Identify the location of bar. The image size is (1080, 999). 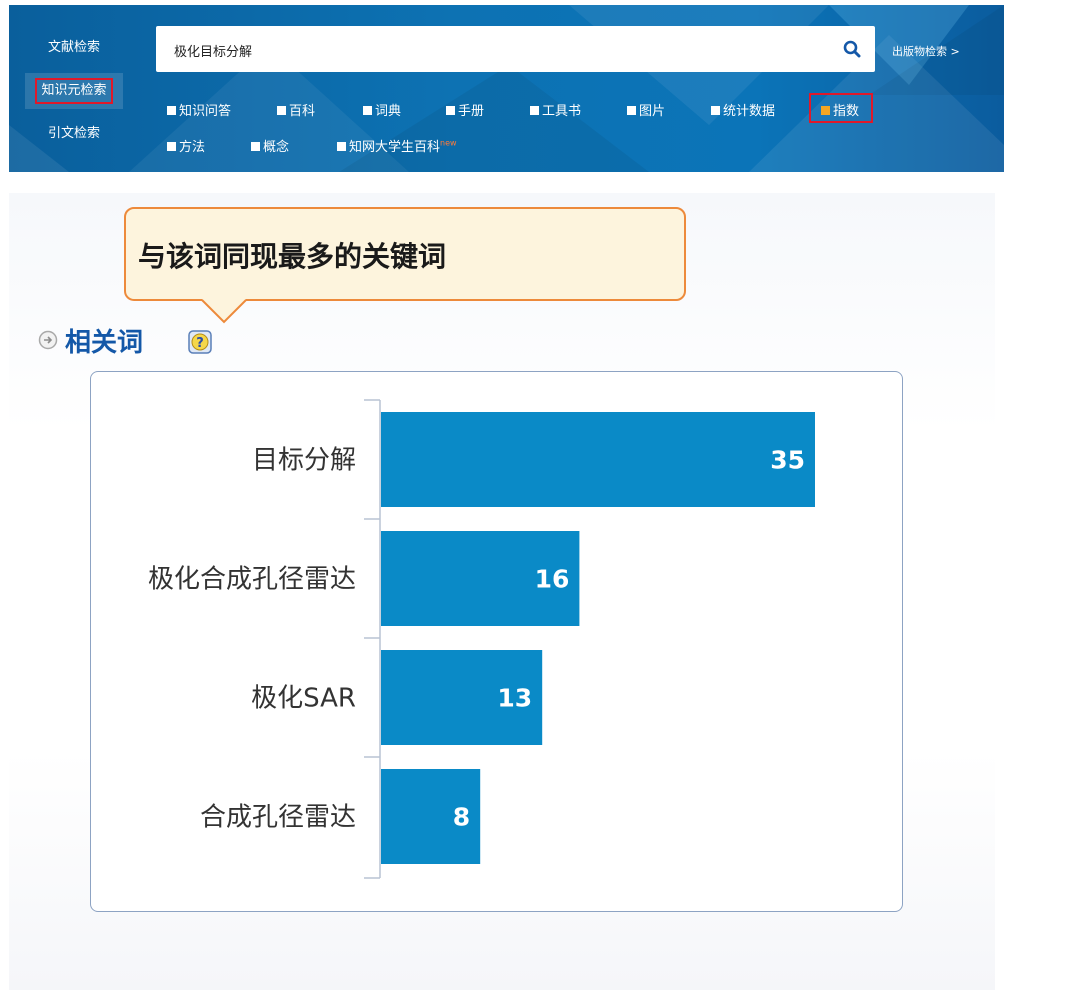
(598, 459).